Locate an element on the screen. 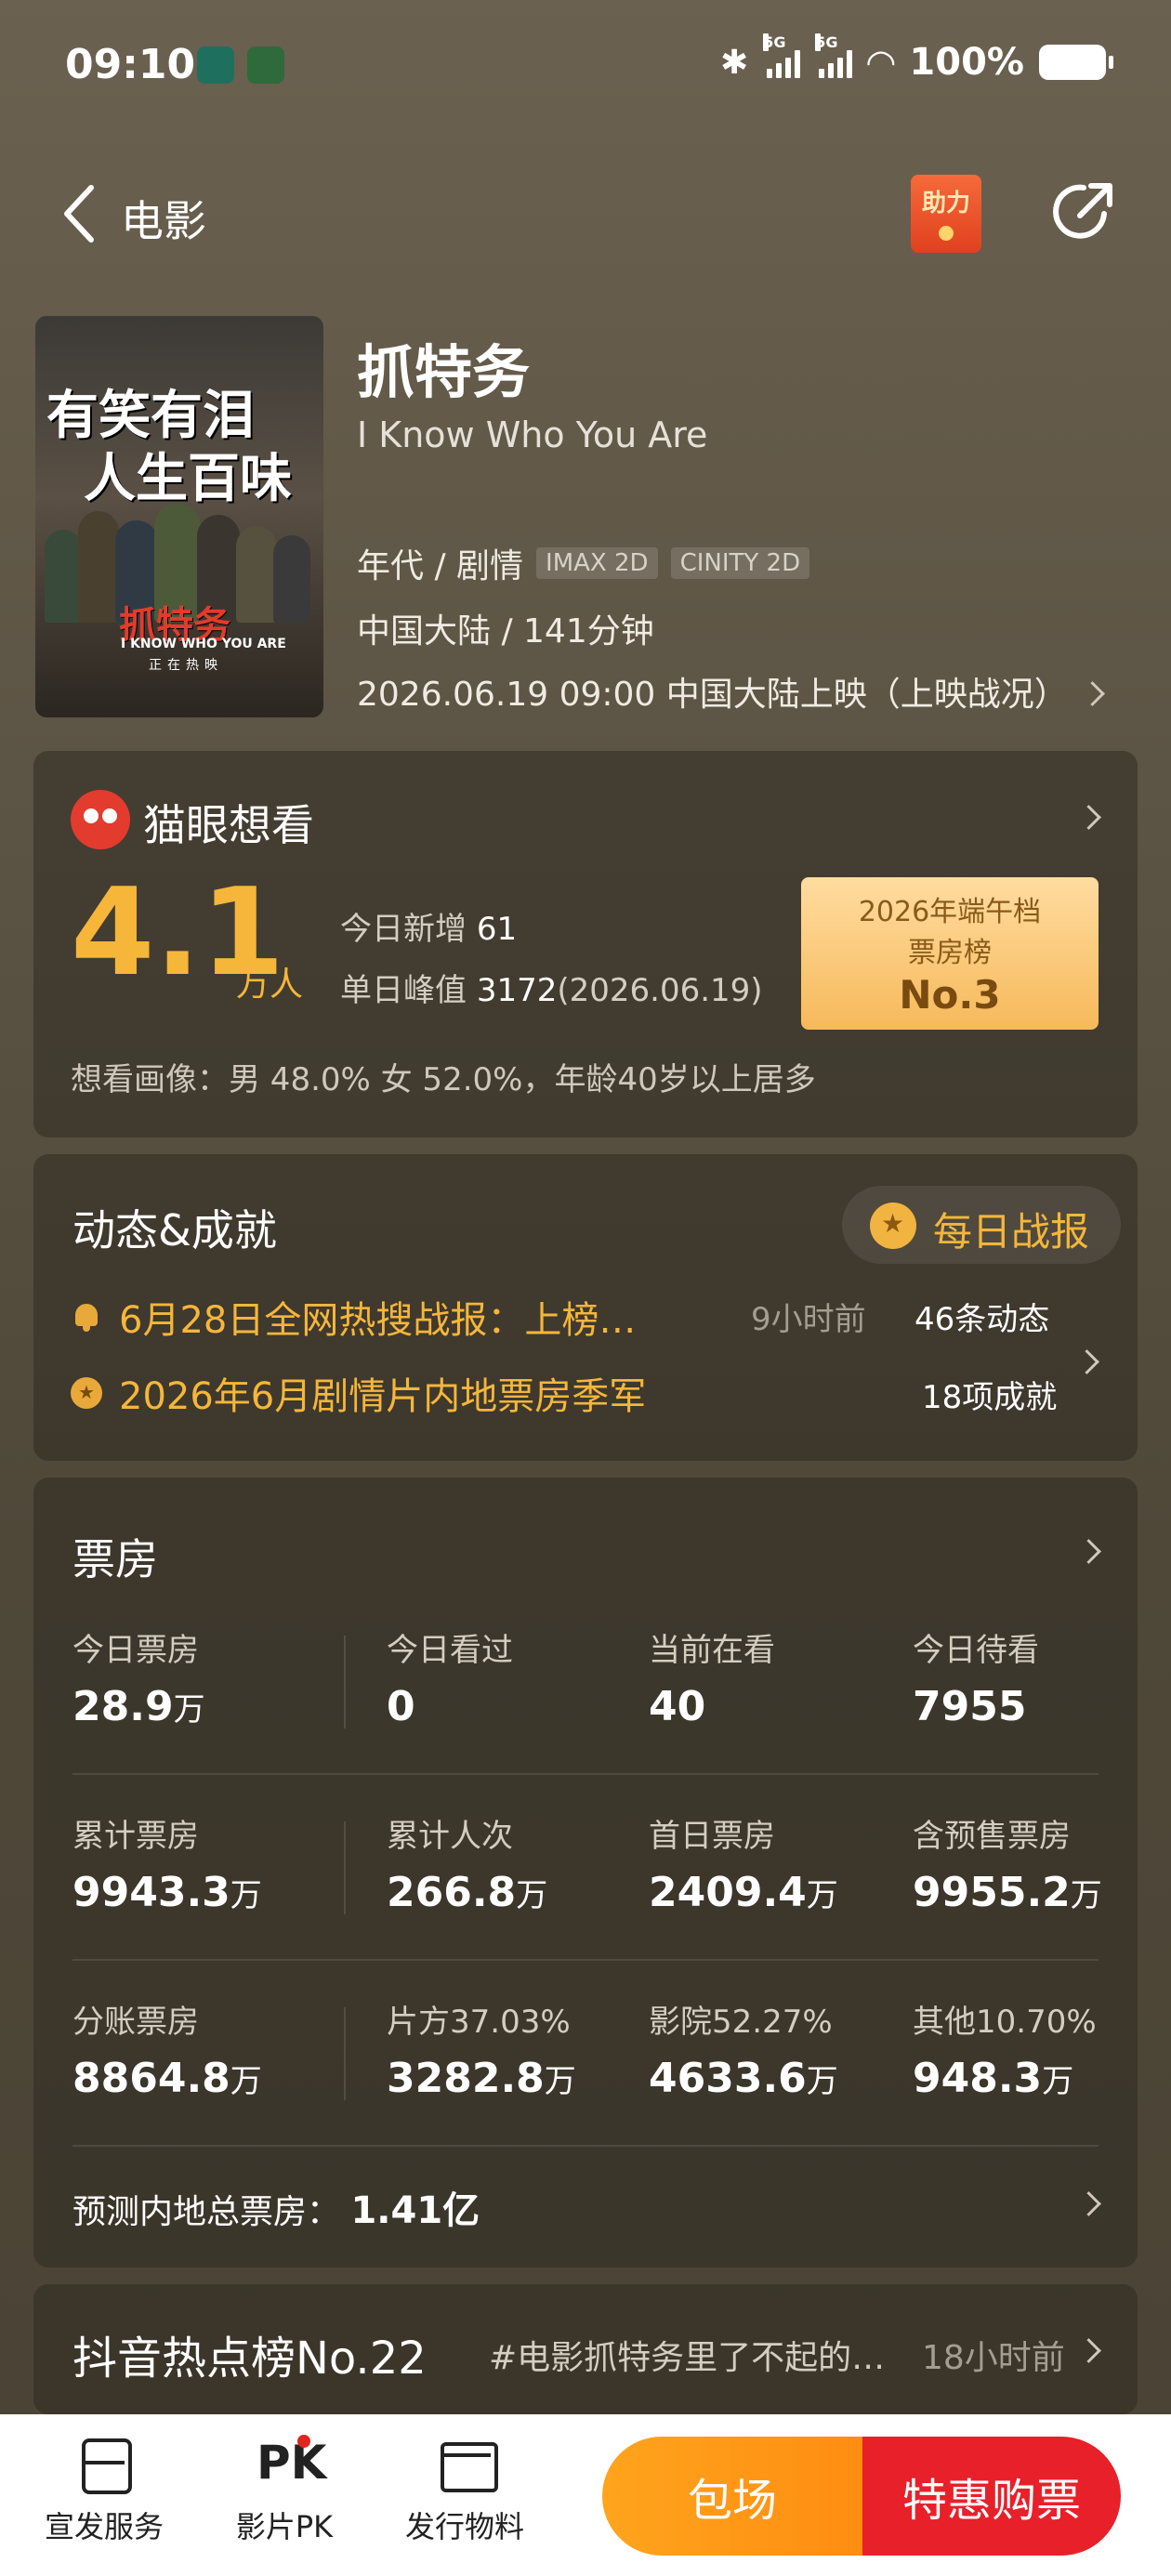 This screenshot has height=2576, width=1171. stat-value: 2409.4万 is located at coordinates (744, 1892).